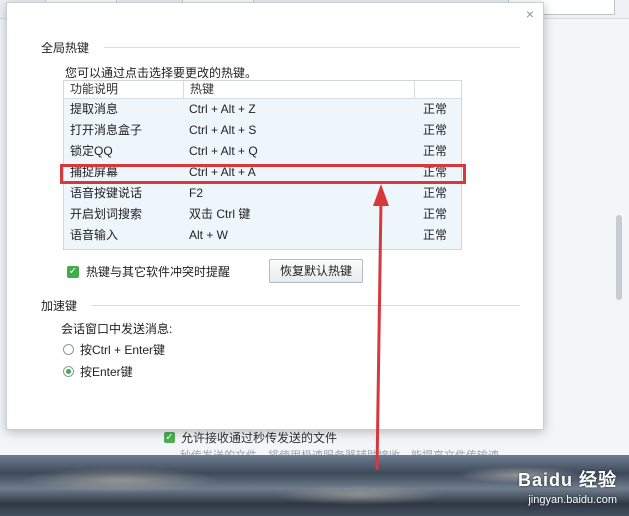 Image resolution: width=629 pixels, height=516 pixels. I want to click on hotkey-row-screenshot: 捕捉屏幕 Ctrl + Alt + A 正常, so click(262, 172).